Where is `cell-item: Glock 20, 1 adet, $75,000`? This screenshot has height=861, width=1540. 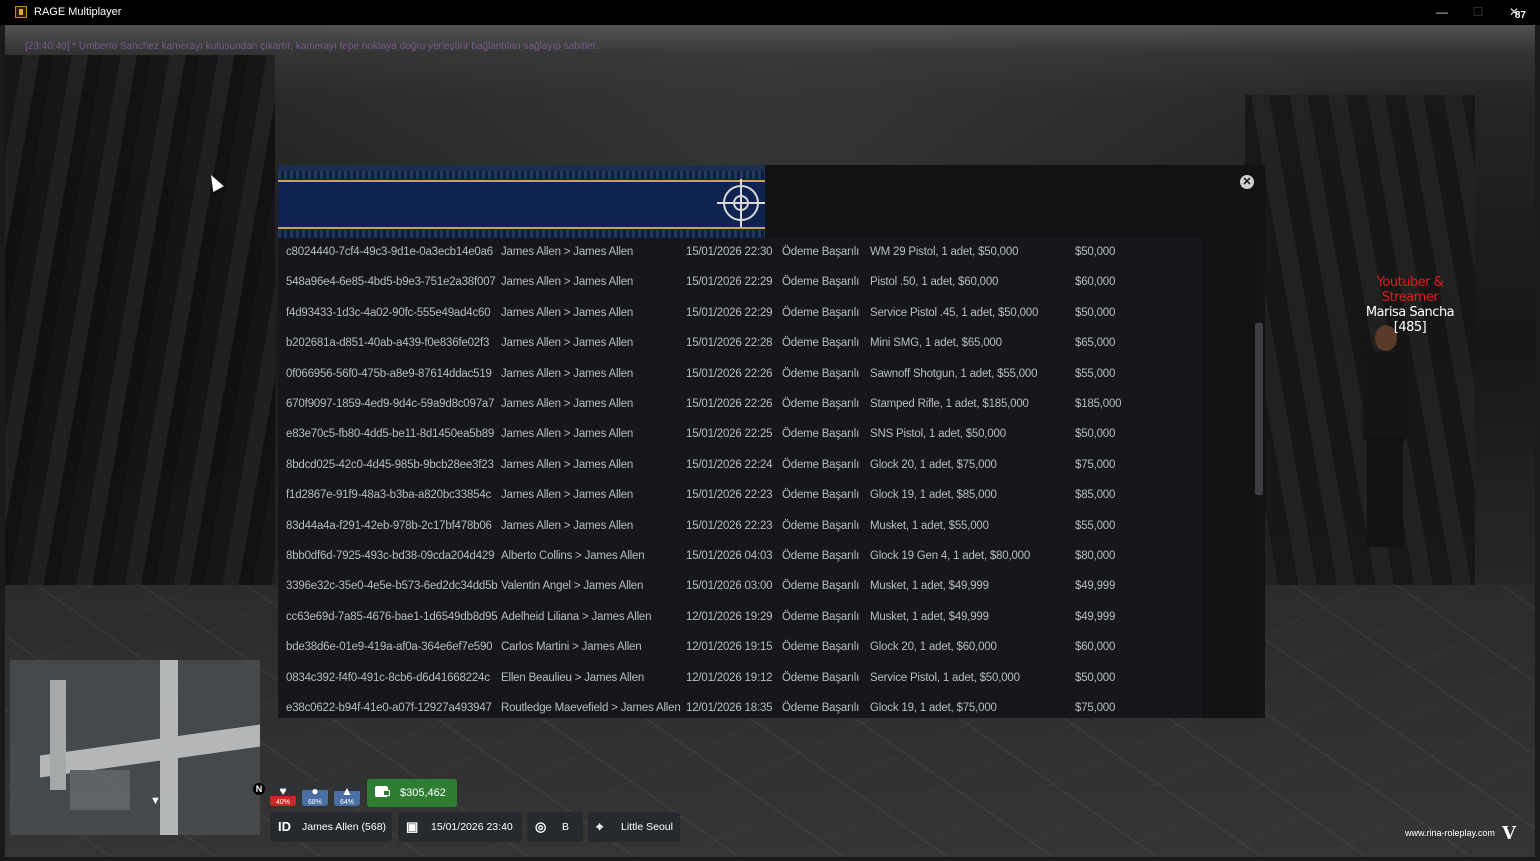
cell-item: Glock 20, 1 adet, $75,000 is located at coordinates (933, 464).